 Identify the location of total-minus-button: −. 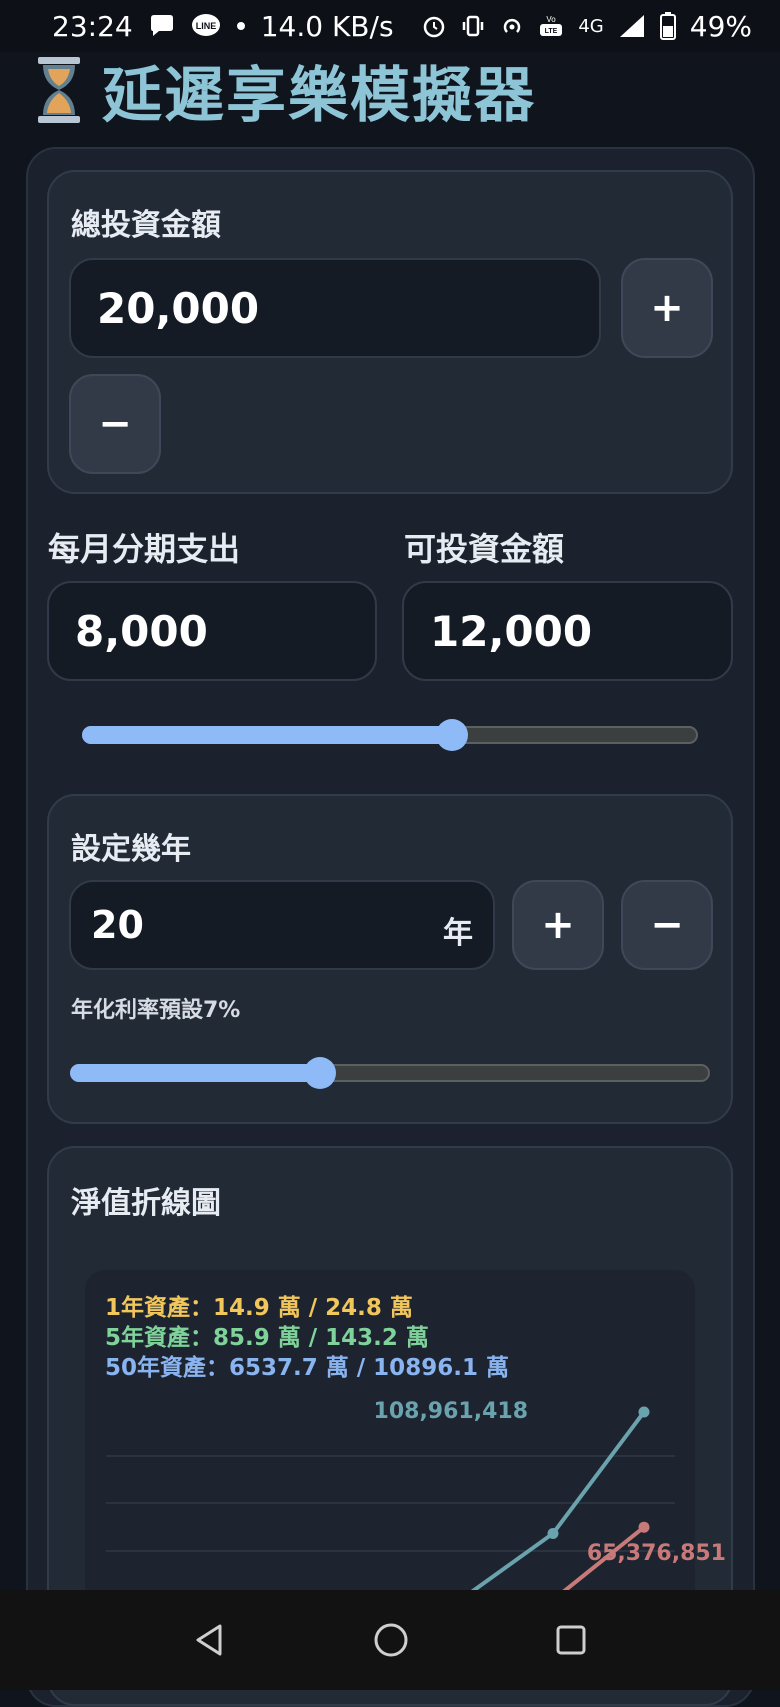
(115, 424).